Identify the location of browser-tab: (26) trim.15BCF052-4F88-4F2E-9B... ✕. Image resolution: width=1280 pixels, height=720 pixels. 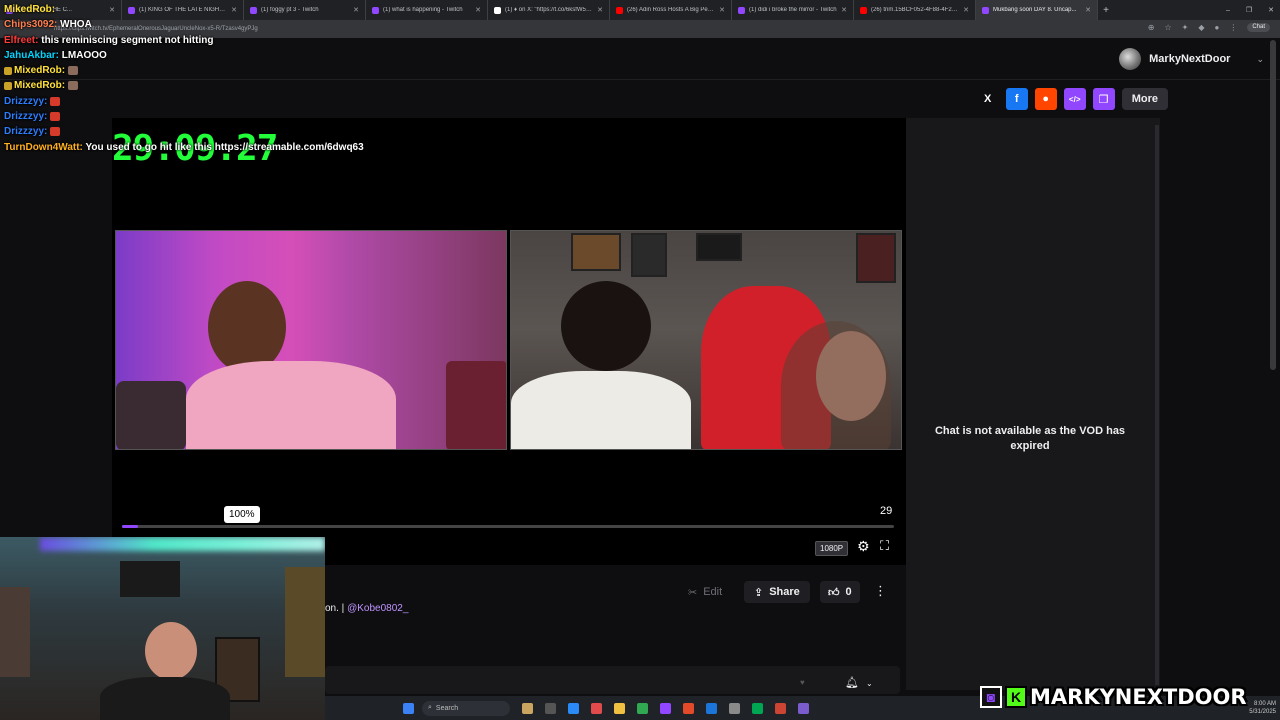
(915, 10).